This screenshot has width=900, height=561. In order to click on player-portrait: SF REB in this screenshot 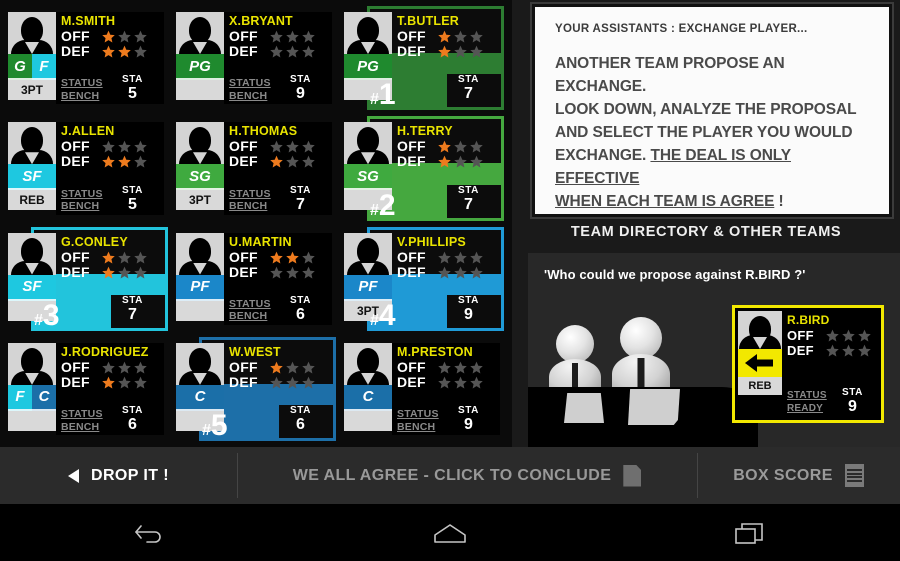, I will do `click(32, 168)`.